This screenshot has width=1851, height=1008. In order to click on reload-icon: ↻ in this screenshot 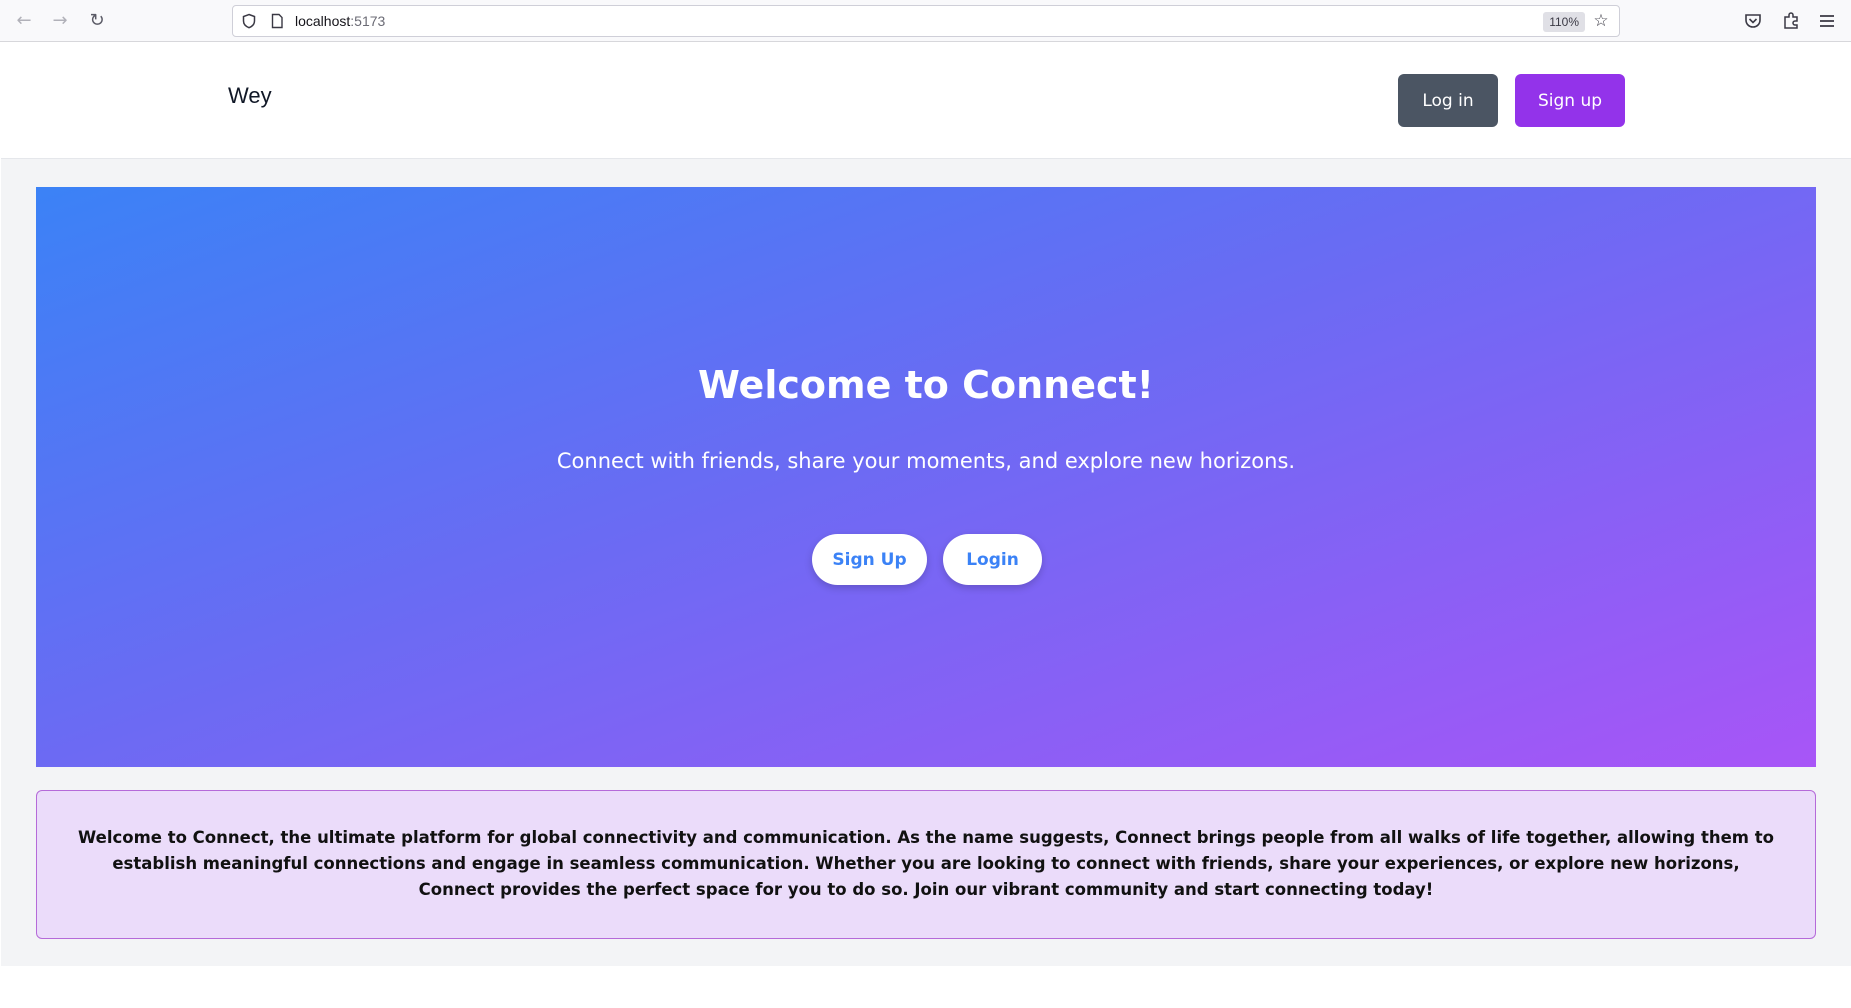, I will do `click(97, 21)`.